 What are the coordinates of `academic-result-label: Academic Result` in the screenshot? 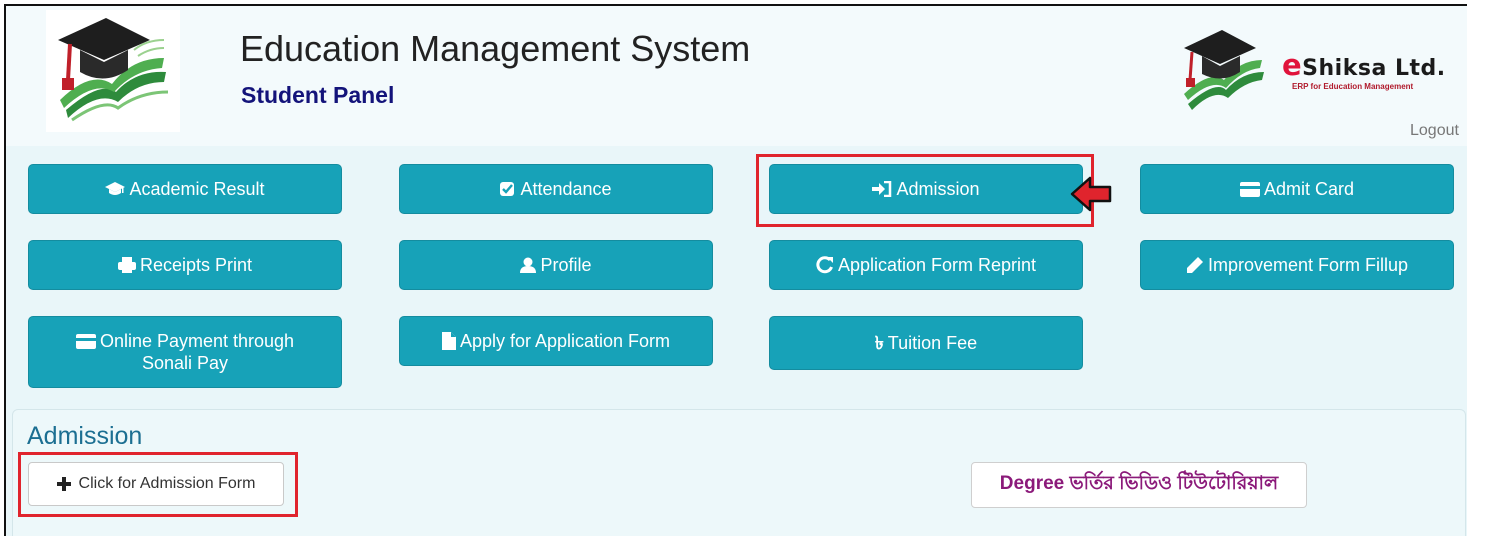 It's located at (197, 189).